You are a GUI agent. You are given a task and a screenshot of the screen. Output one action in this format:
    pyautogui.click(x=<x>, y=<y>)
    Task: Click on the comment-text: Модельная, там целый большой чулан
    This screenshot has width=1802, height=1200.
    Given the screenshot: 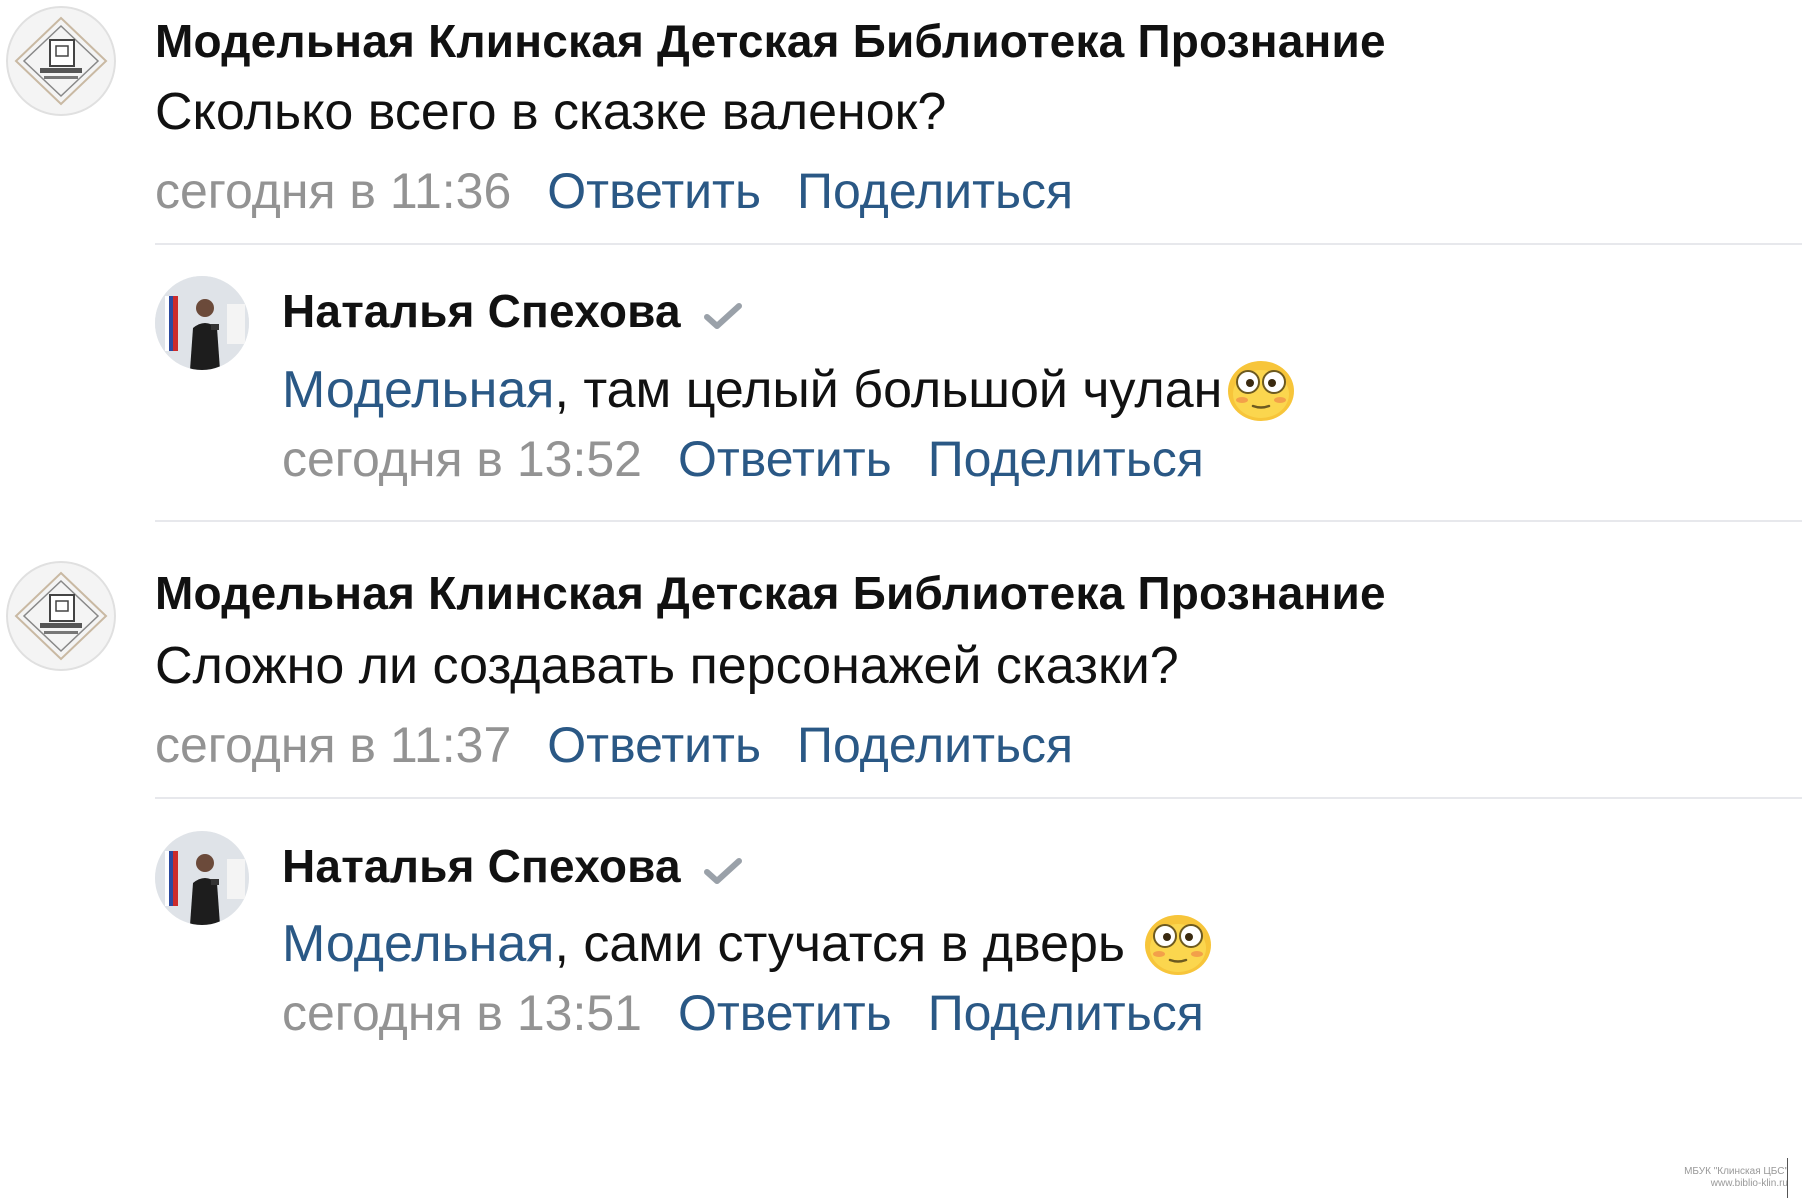 What is the action you would take?
    pyautogui.click(x=789, y=393)
    